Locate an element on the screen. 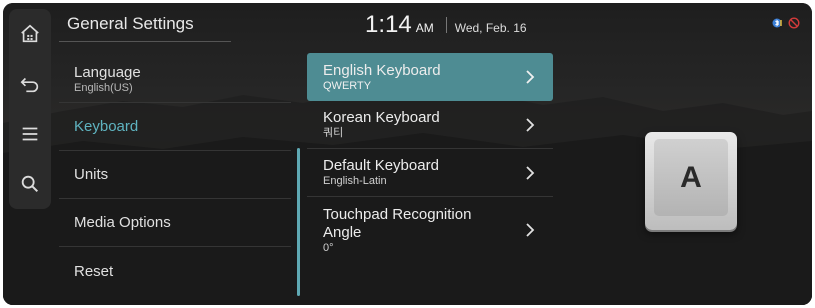 The image size is (815, 308). side-rail is located at coordinates (30, 109).